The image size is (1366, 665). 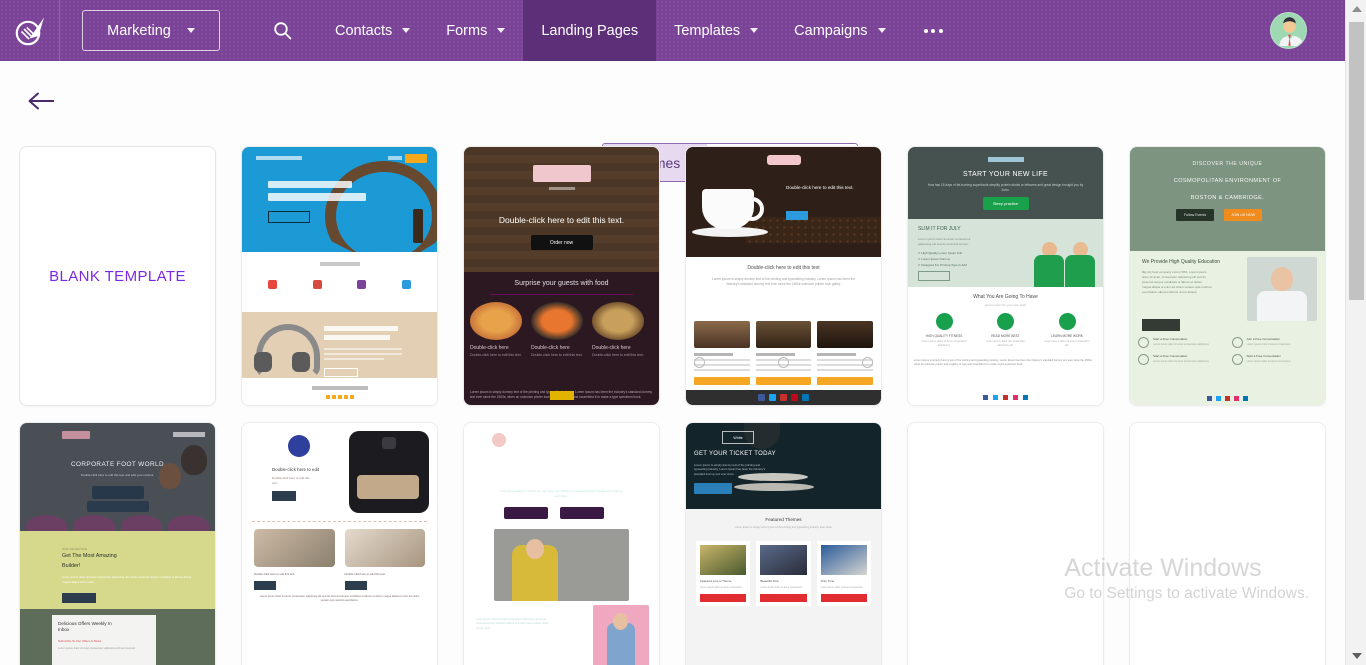 I want to click on zoho-marketing-logo-icon, so click(x=29, y=31).